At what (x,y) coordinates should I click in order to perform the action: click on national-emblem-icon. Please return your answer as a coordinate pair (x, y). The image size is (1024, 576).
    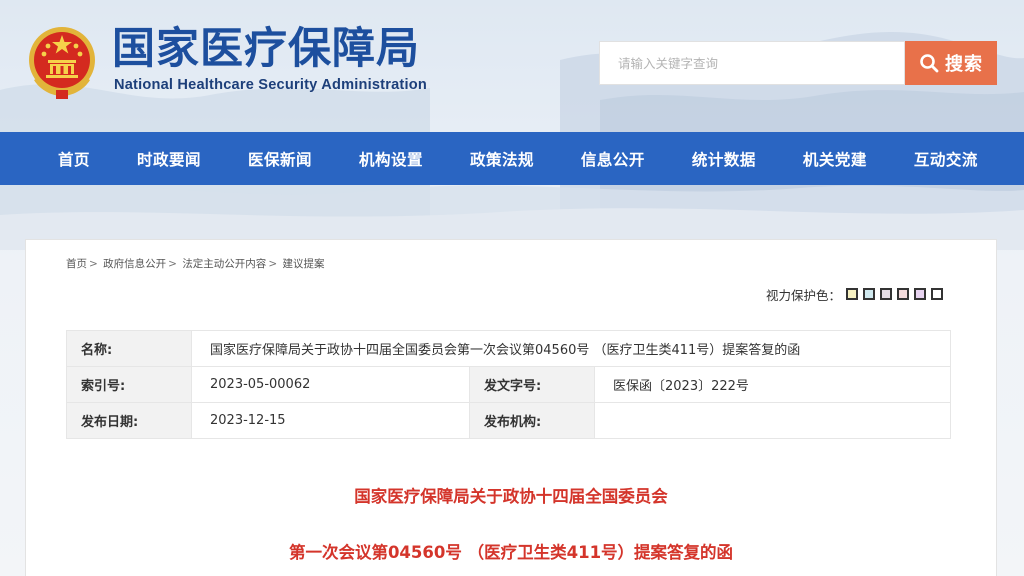
    Looking at the image, I should click on (62, 62).